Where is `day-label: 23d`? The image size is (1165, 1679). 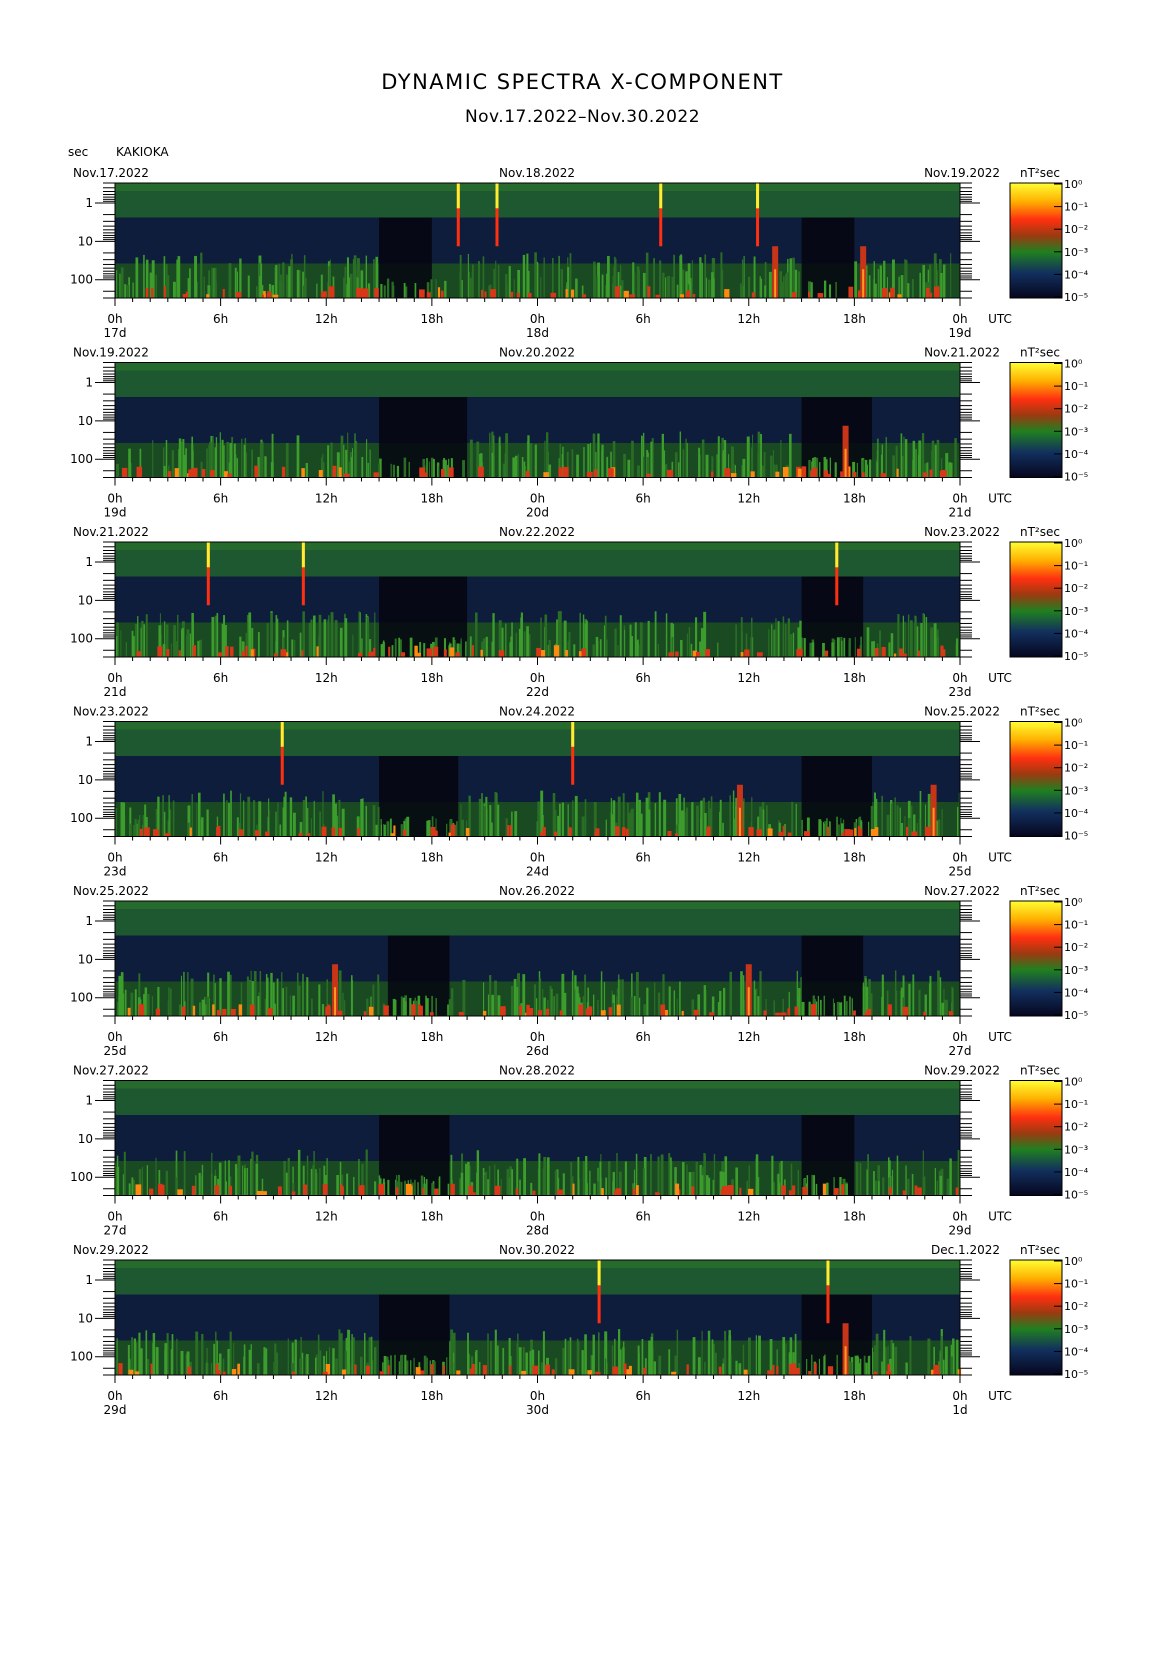 day-label: 23d is located at coordinates (115, 872).